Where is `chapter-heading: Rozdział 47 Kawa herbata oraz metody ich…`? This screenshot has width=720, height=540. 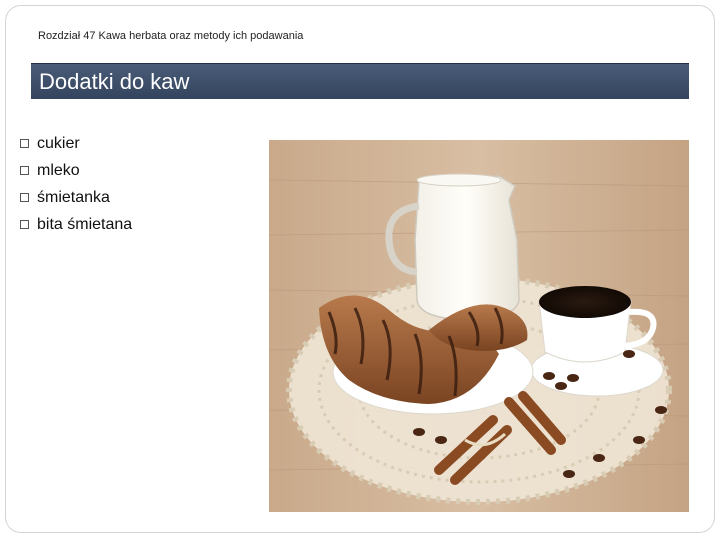 chapter-heading: Rozdział 47 Kawa herbata oraz metody ich… is located at coordinates (171, 36).